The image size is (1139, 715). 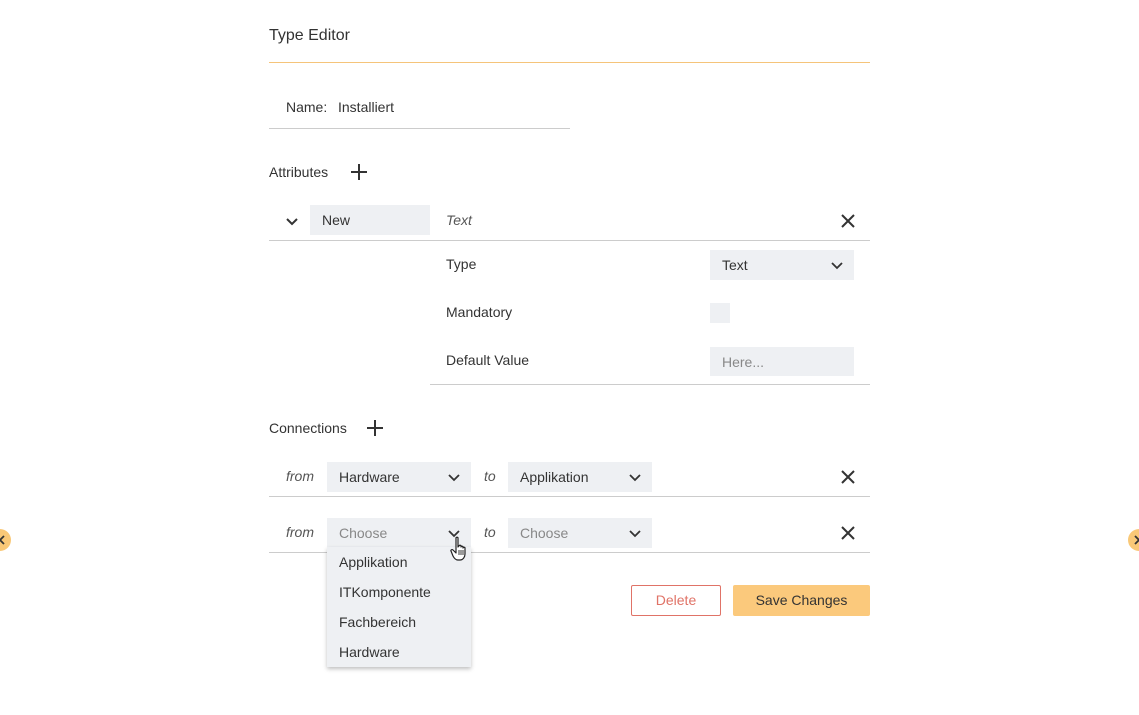 I want to click on attribute-name-input: New, so click(x=370, y=220).